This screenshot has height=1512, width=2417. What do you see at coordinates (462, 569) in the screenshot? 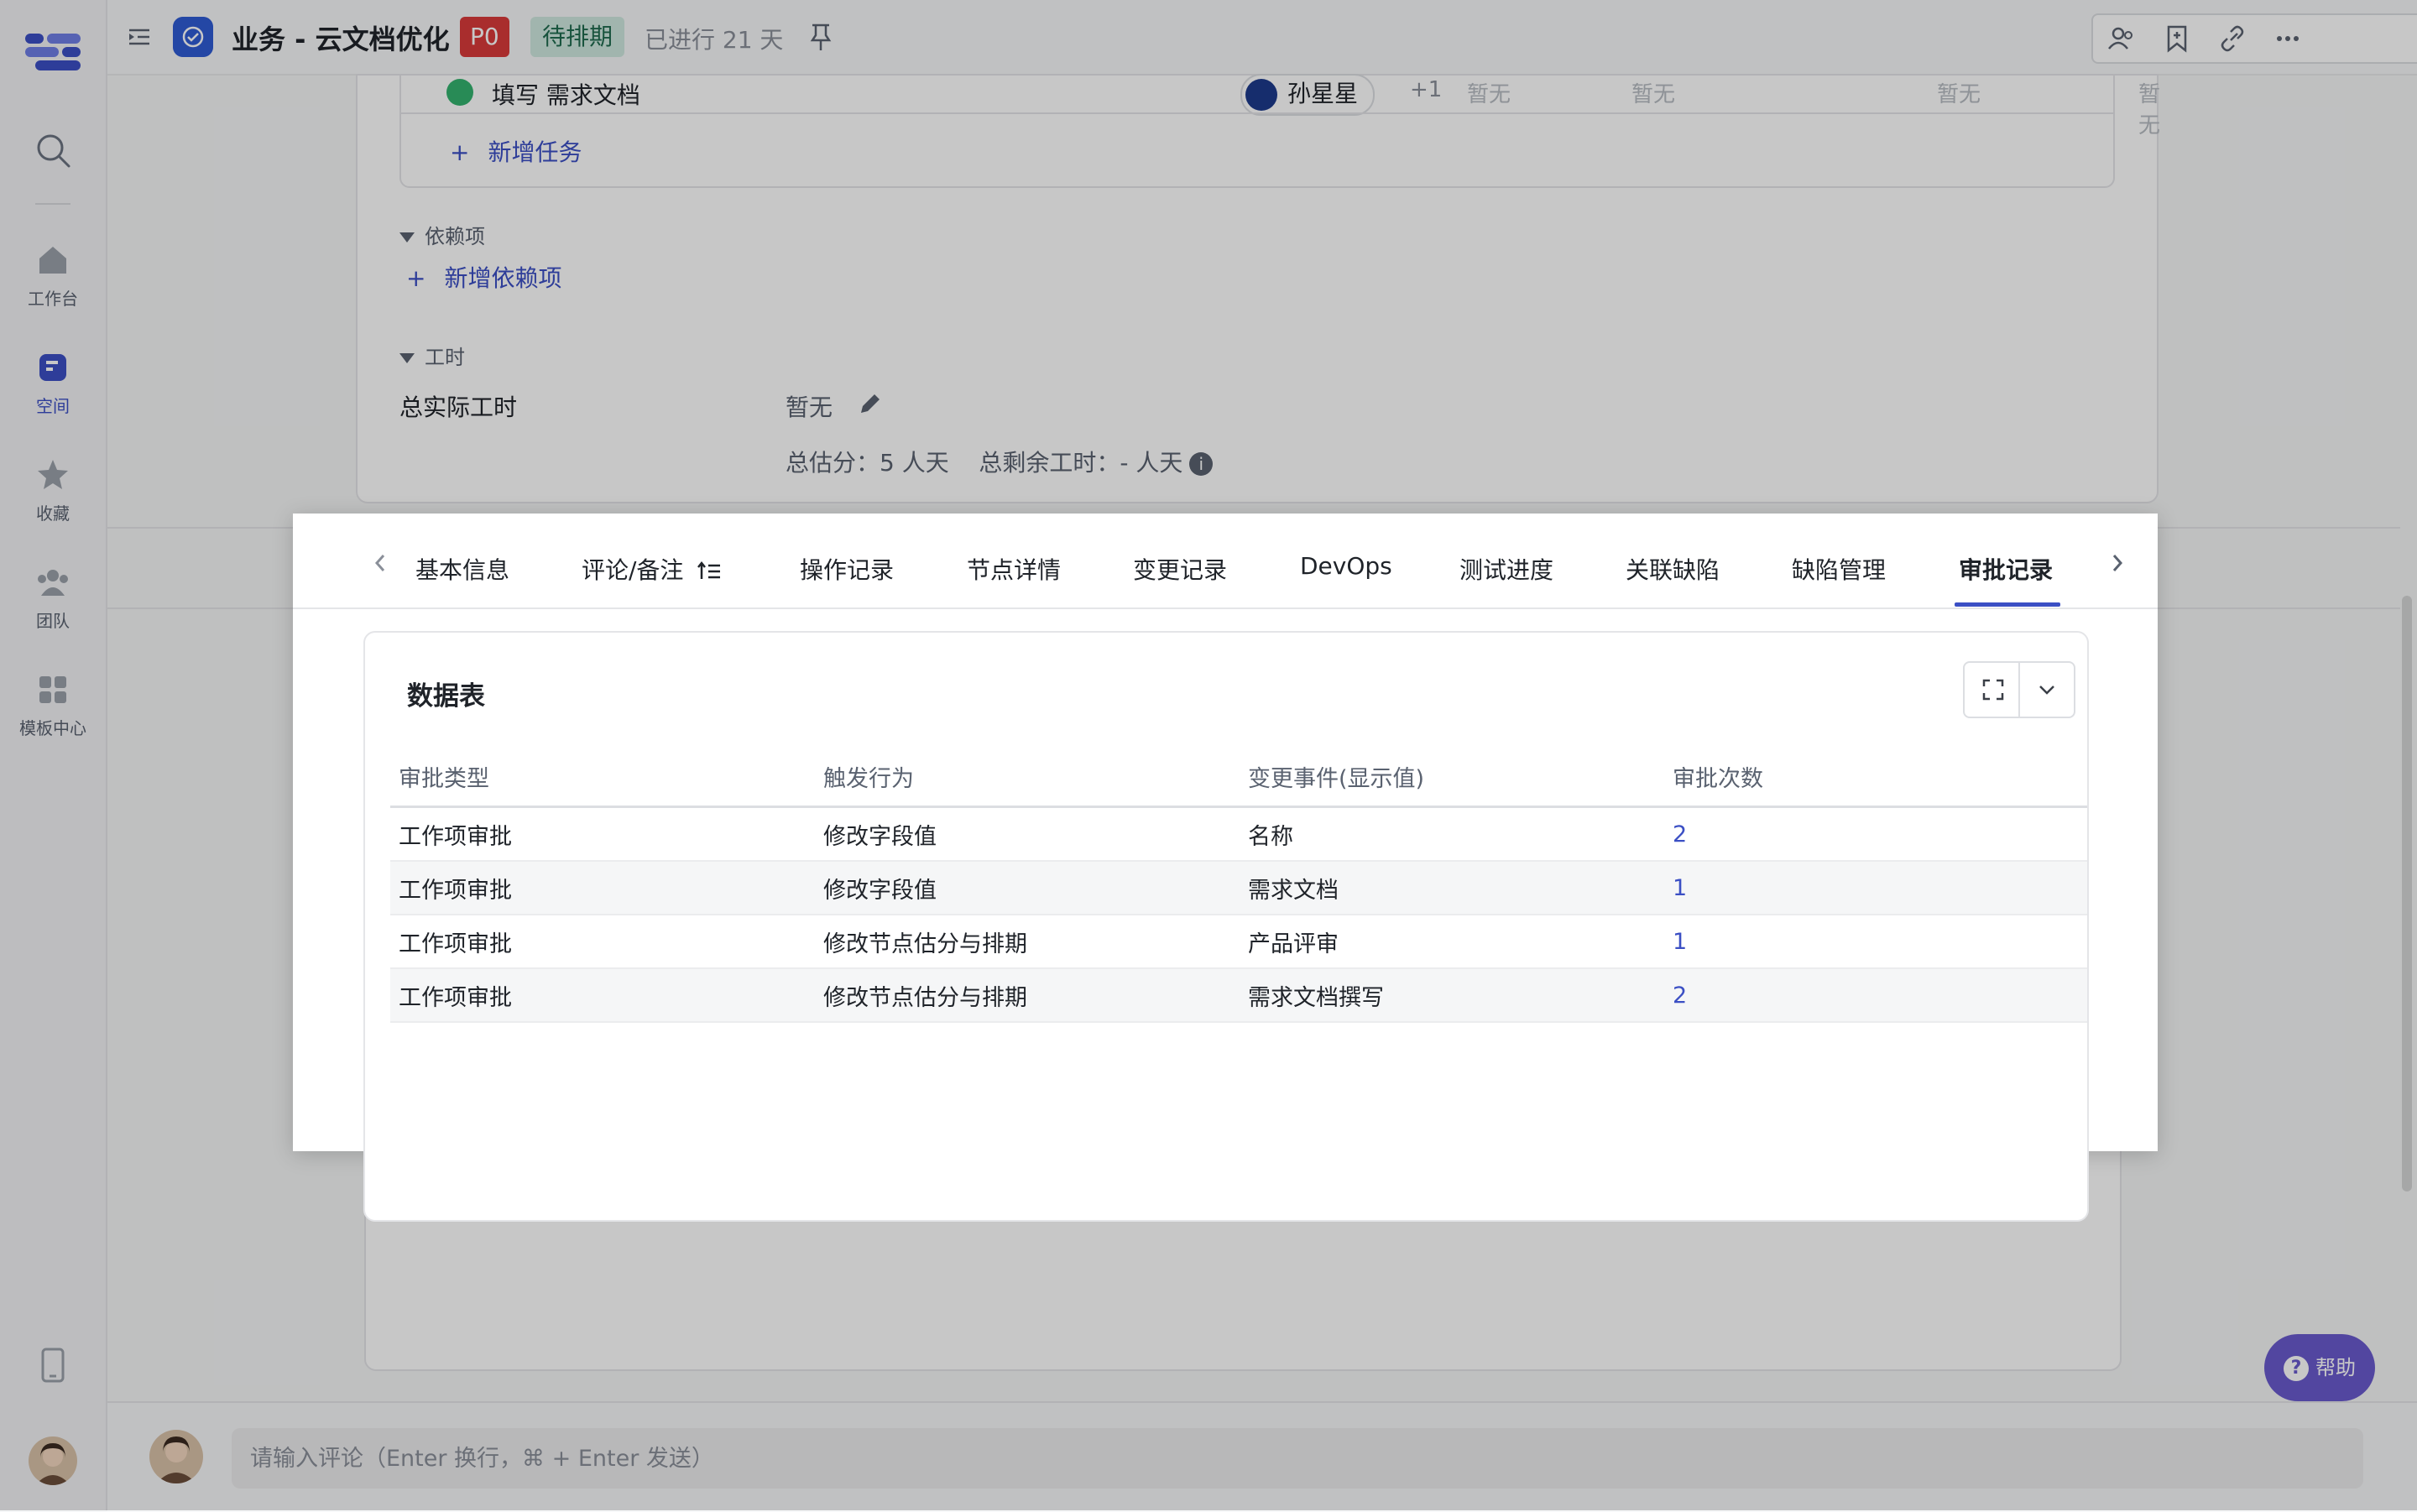
I see `tab-basic-info: 基本信息` at bounding box center [462, 569].